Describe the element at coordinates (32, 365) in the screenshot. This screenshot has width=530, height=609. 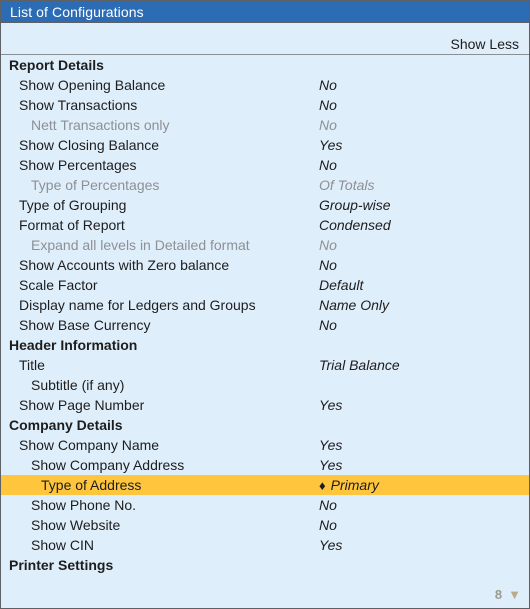
I see `config-label: Title` at that location.